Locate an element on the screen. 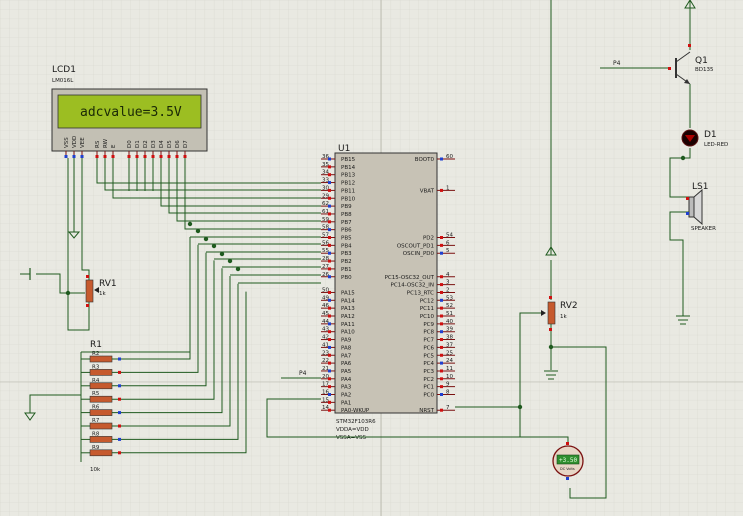 The image size is (743, 516). rv1-ref-label: RV1 is located at coordinates (108, 284).